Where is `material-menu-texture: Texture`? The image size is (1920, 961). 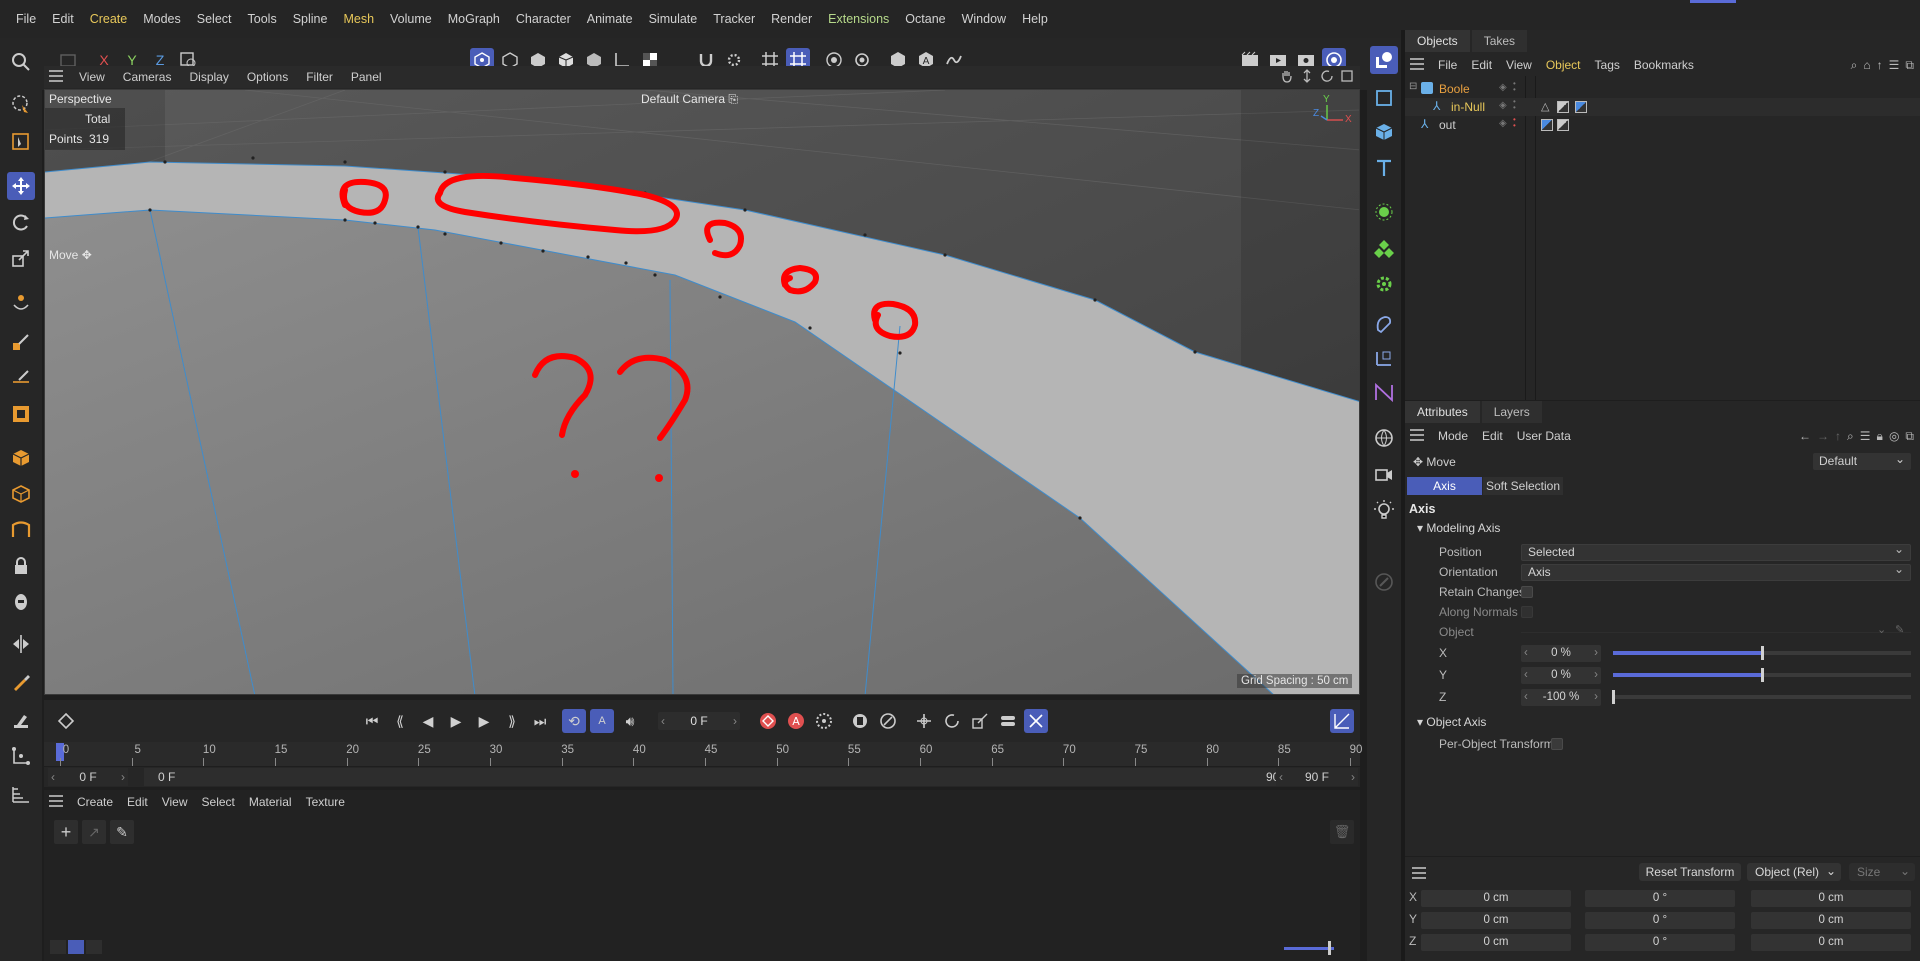 material-menu-texture: Texture is located at coordinates (325, 802).